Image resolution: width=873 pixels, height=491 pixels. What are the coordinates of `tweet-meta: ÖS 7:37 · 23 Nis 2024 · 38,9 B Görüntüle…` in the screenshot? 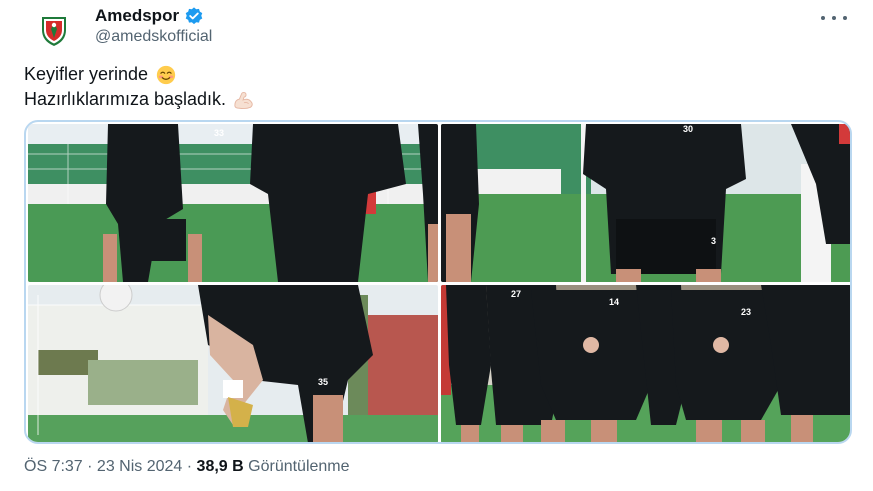 It's located at (187, 467).